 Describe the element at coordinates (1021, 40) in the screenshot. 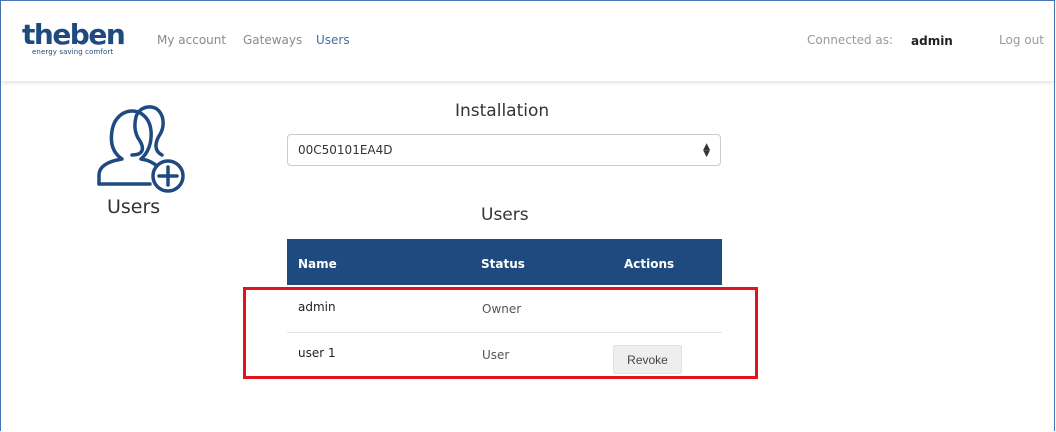

I see `logout-link: Log out` at that location.